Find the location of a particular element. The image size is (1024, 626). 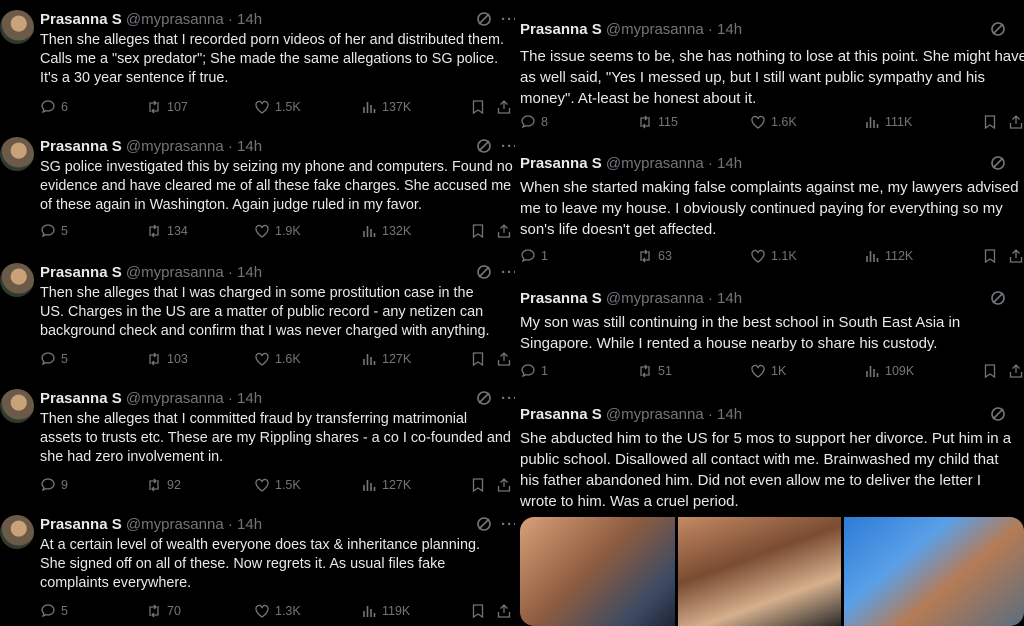

repost-button: 70 is located at coordinates (163, 611).